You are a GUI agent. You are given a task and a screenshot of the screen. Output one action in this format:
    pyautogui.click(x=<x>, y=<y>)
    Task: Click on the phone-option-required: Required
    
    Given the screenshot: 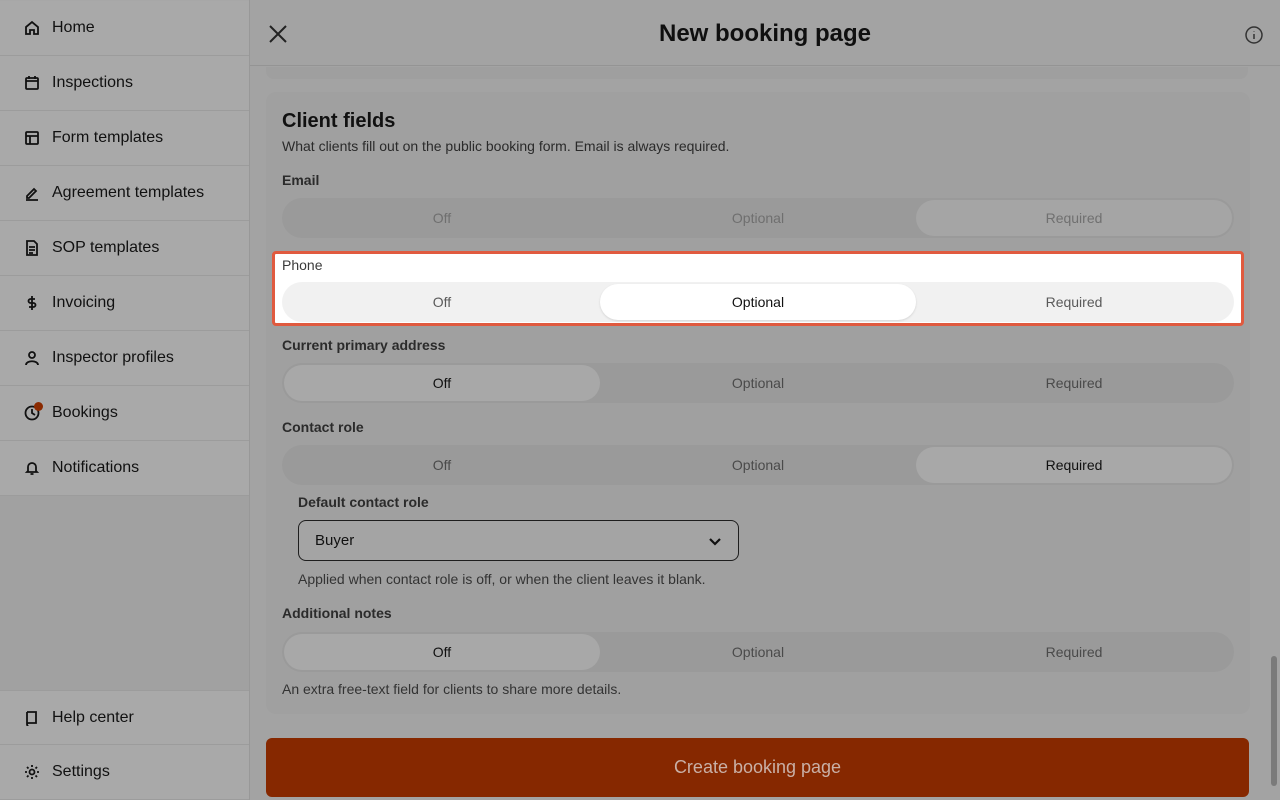 What is the action you would take?
    pyautogui.click(x=1074, y=302)
    